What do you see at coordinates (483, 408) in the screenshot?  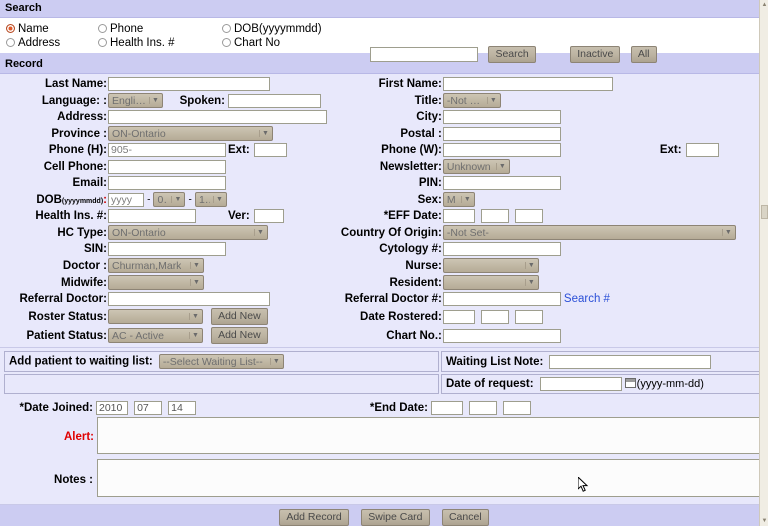 I see `end-date-month-input` at bounding box center [483, 408].